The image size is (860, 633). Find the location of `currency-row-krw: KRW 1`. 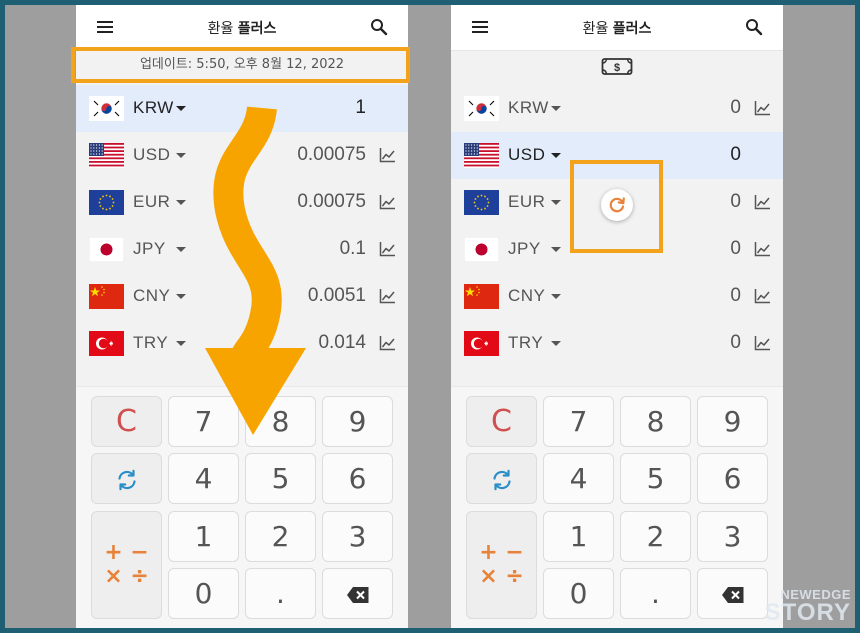

currency-row-krw: KRW 1 is located at coordinates (242, 108).